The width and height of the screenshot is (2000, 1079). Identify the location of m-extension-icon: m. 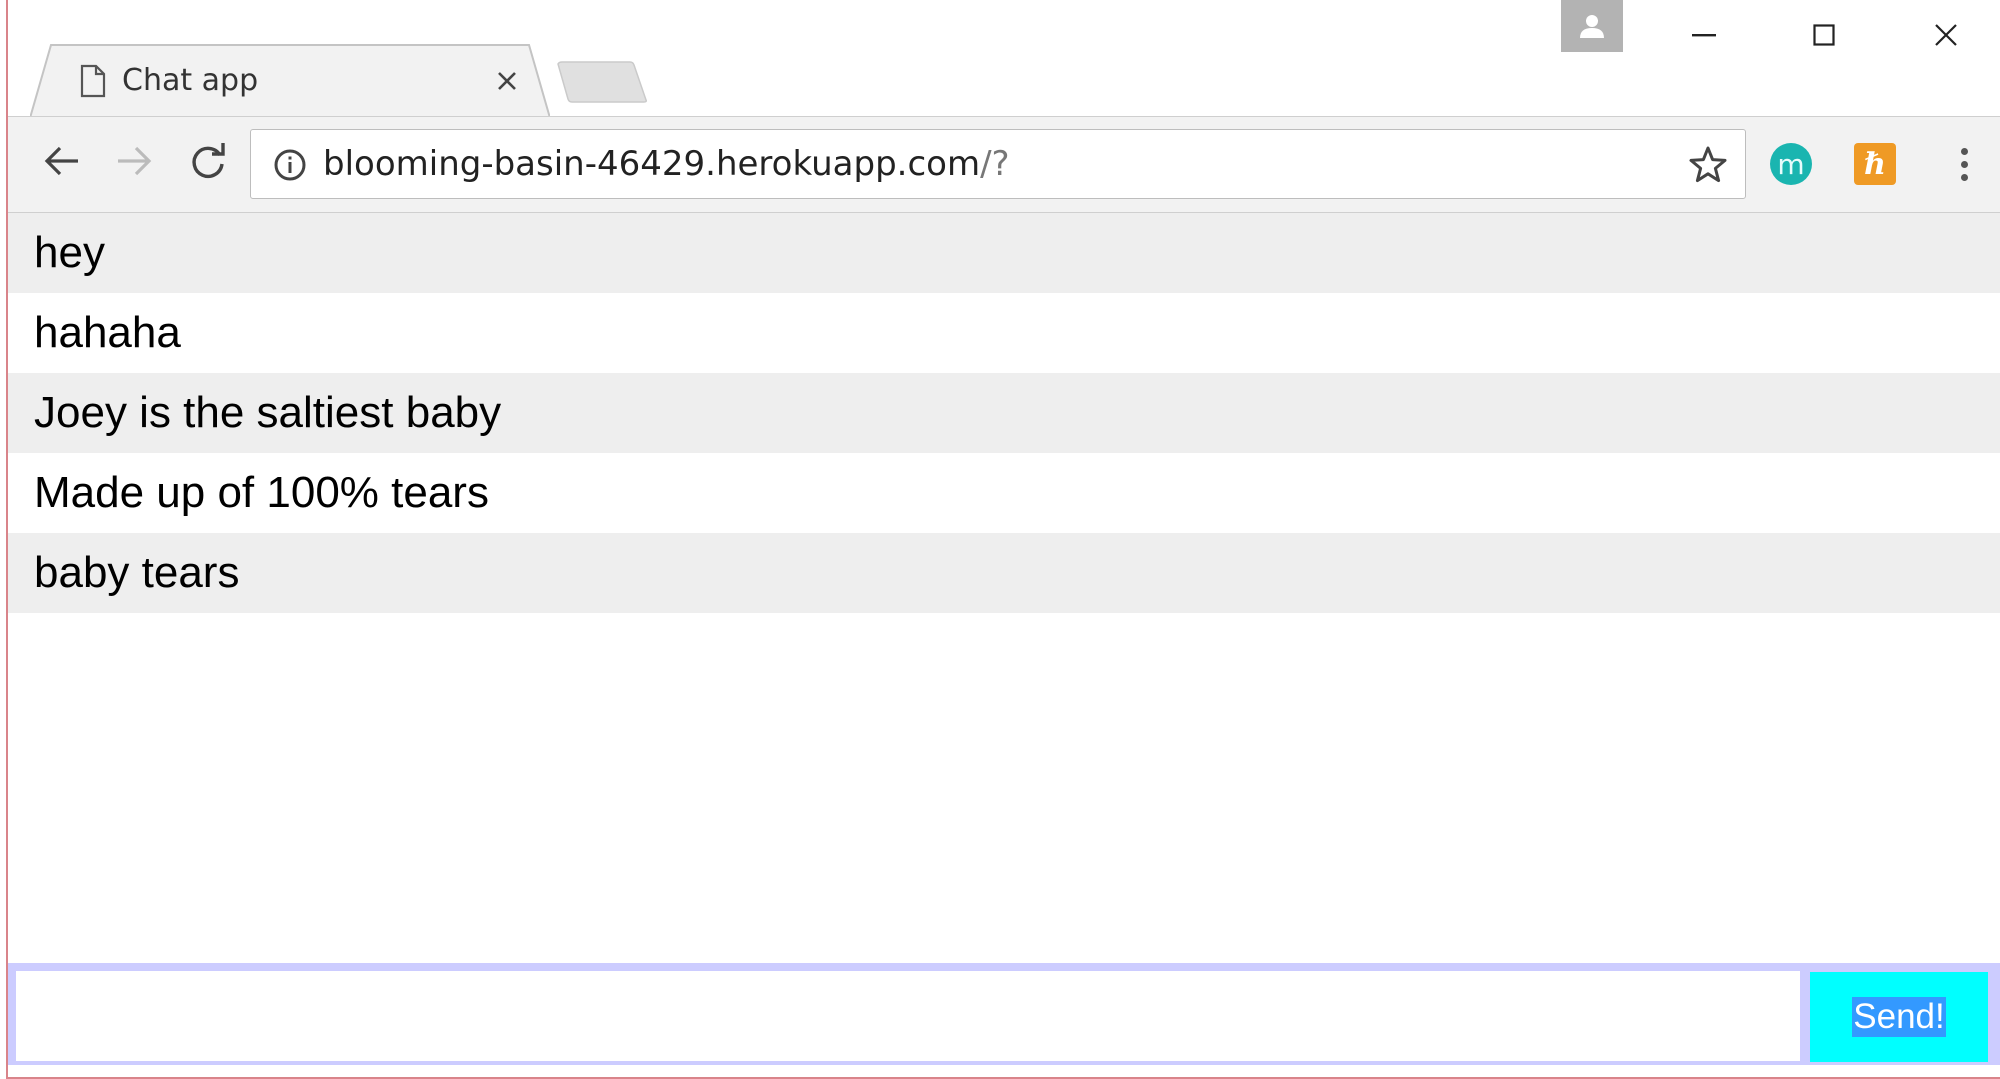
(1791, 164).